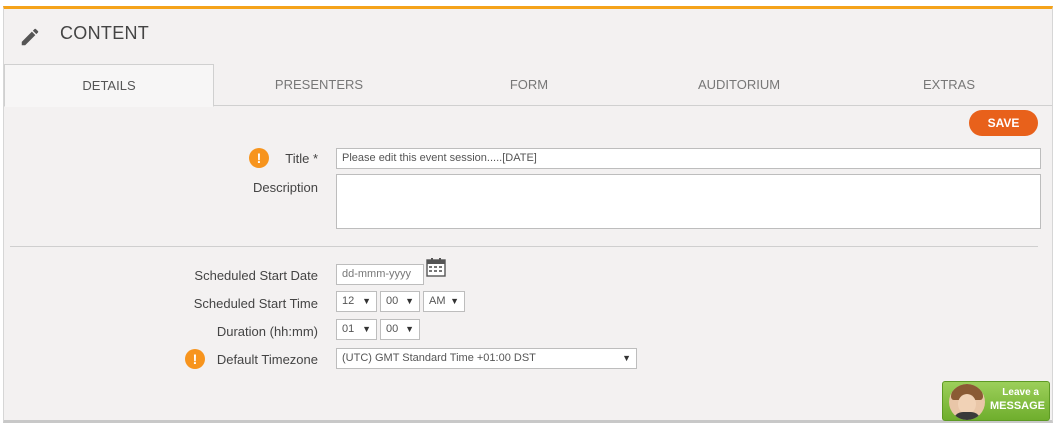 The width and height of the screenshot is (1057, 426). What do you see at coordinates (967, 402) in the screenshot?
I see `avatar` at bounding box center [967, 402].